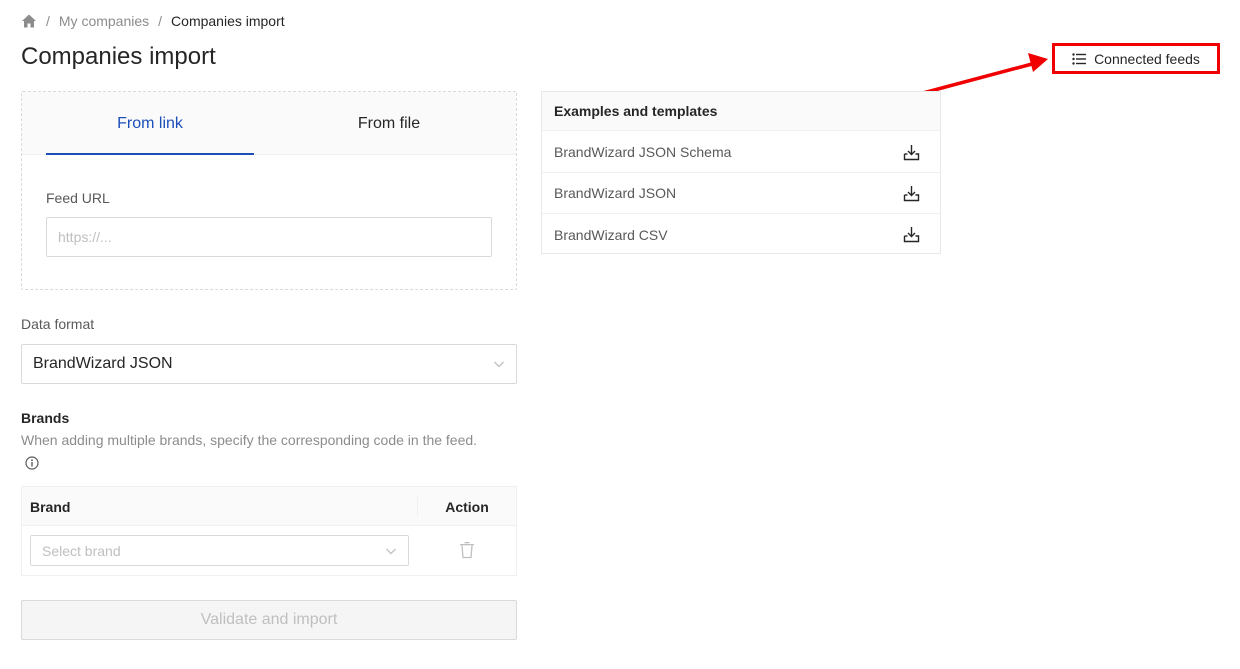 This screenshot has width=1240, height=669. Describe the element at coordinates (58, 324) in the screenshot. I see `data-format-label: Data format` at that location.